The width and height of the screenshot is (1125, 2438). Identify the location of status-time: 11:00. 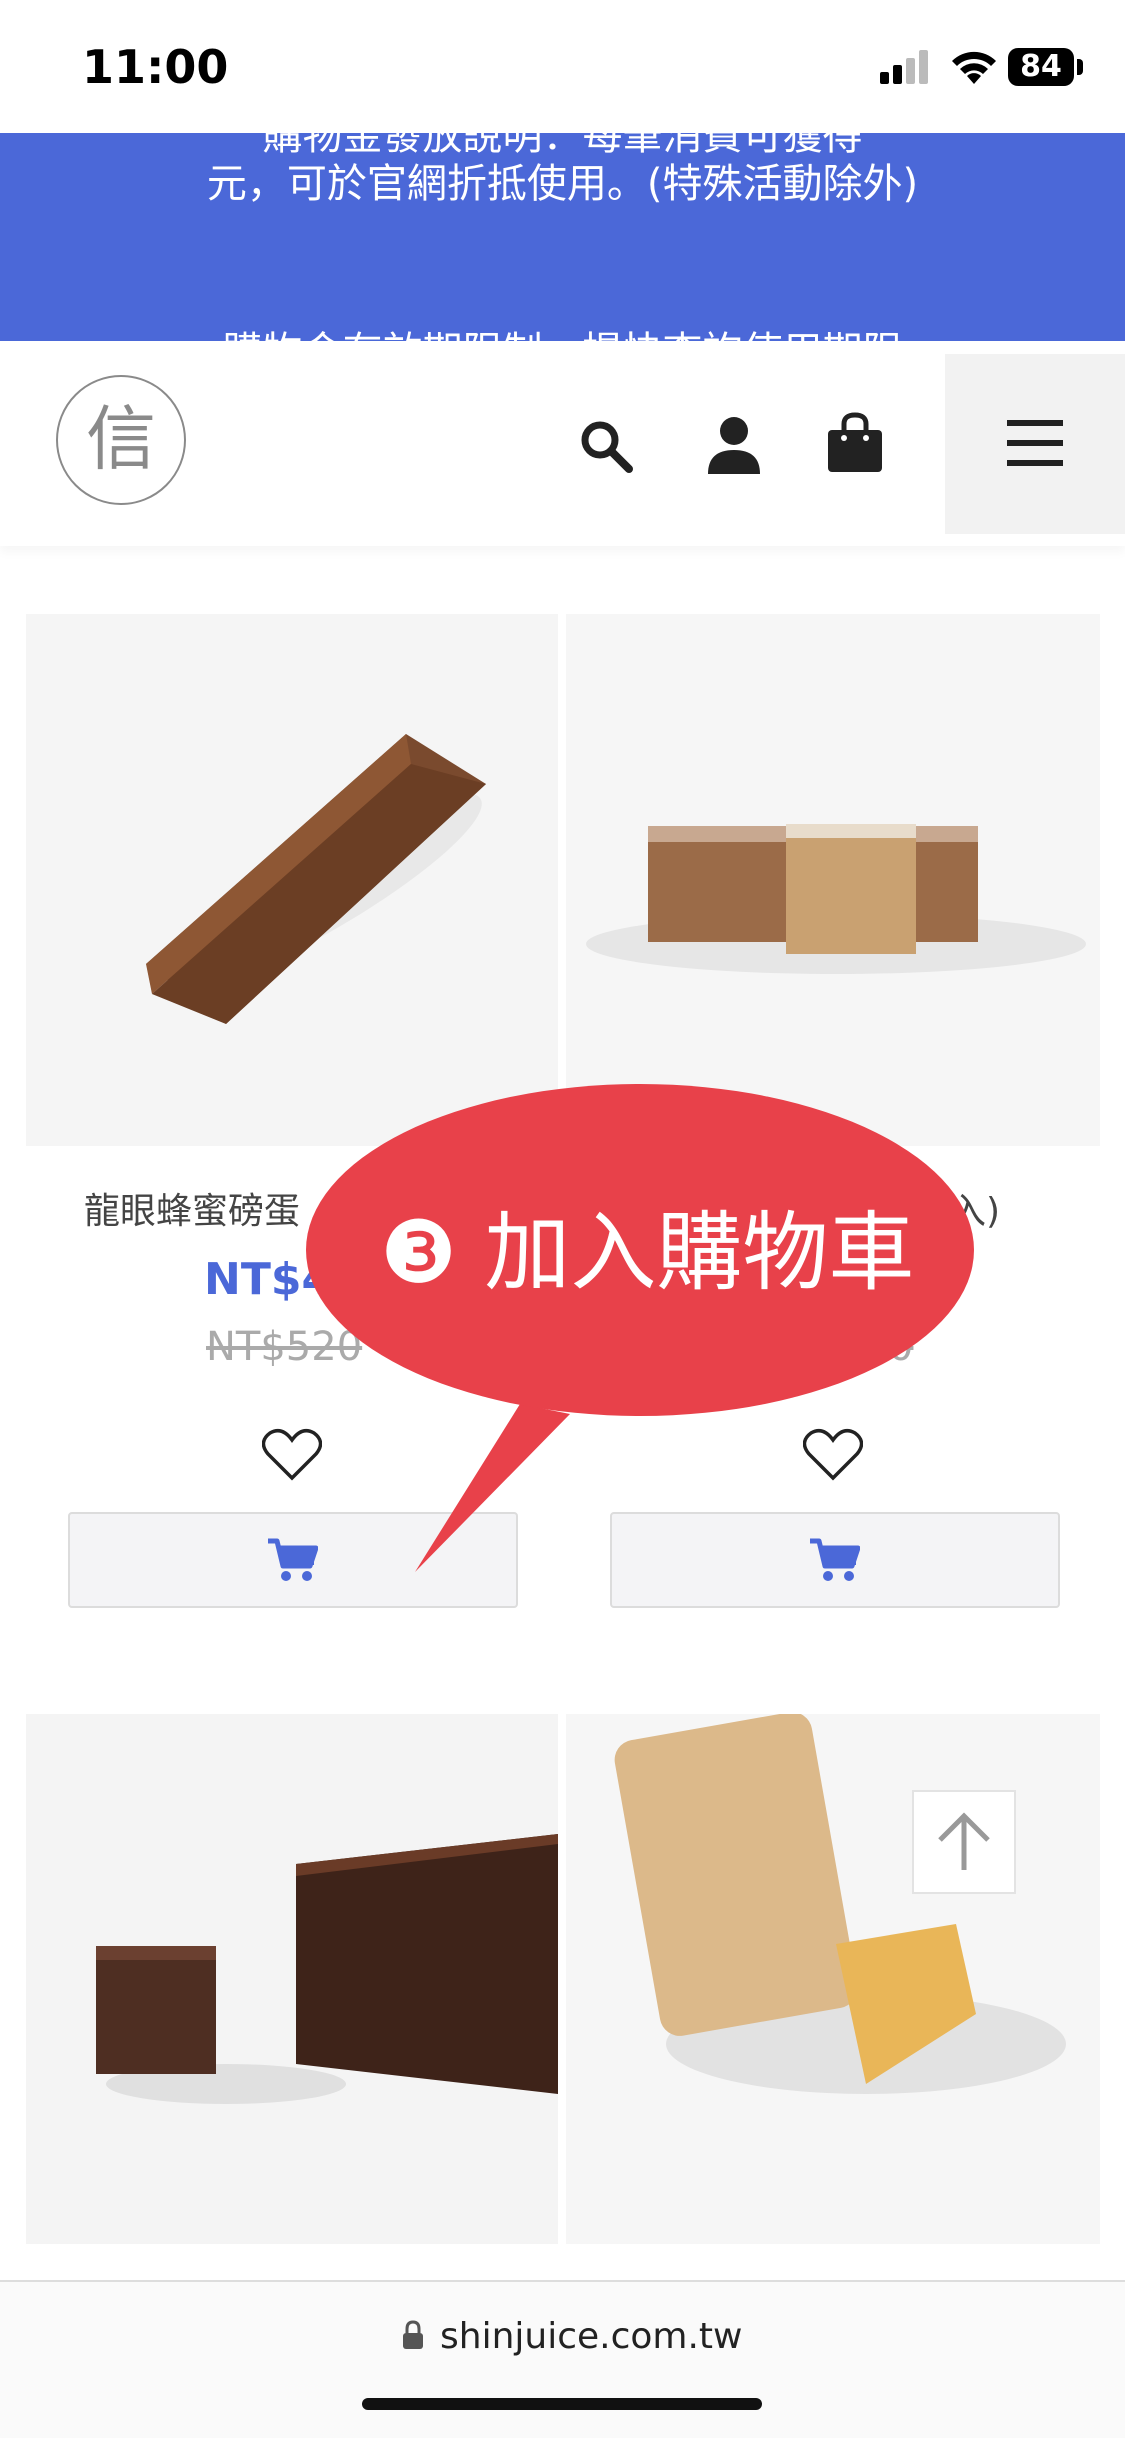
(155, 67).